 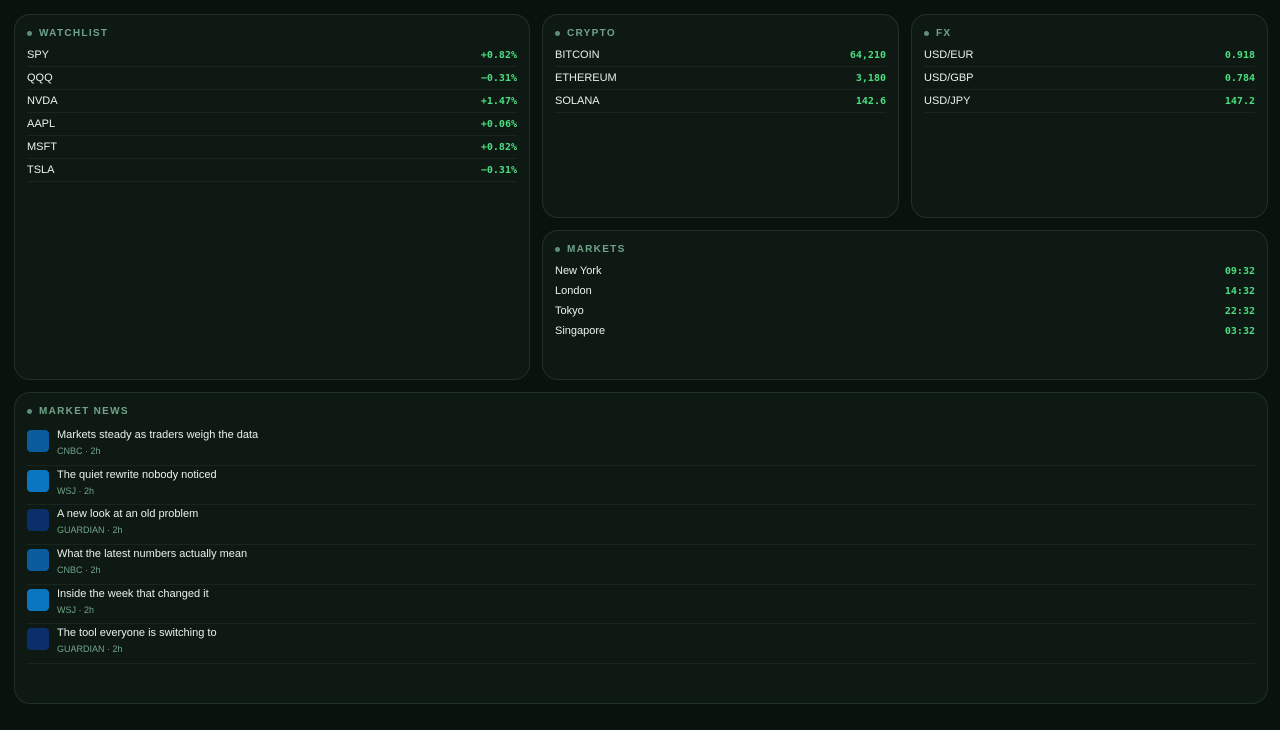 What do you see at coordinates (137, 633) in the screenshot?
I see `news-headline: The tool everyone is switching to` at bounding box center [137, 633].